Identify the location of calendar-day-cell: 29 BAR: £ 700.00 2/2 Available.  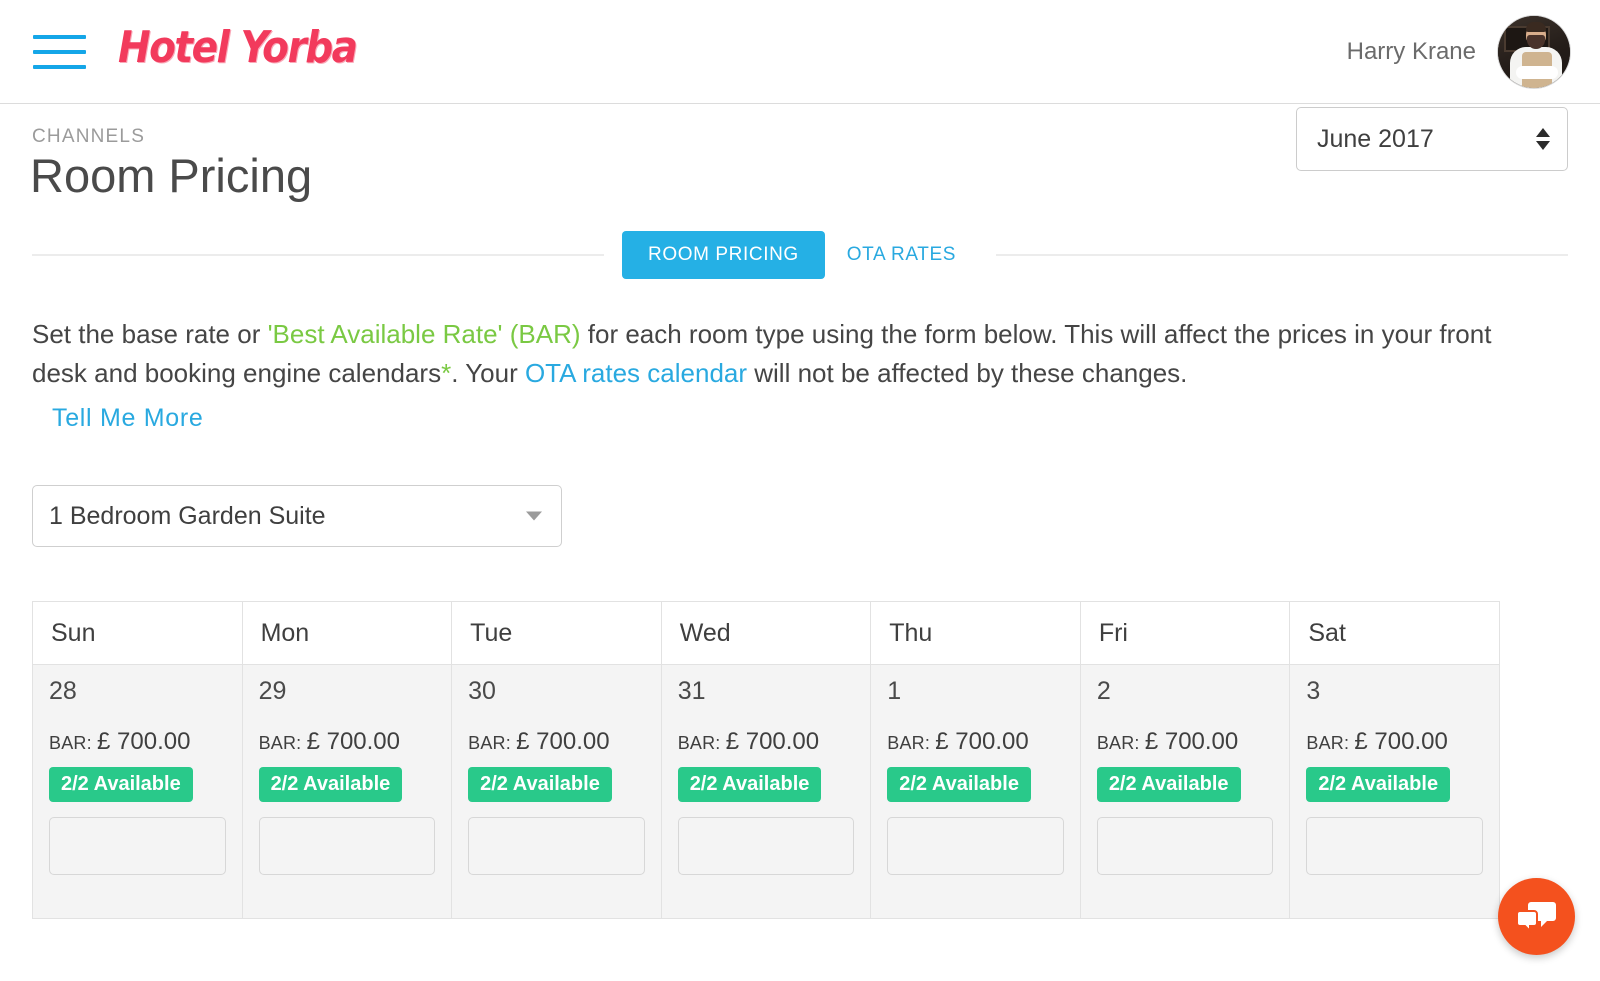
(347, 791).